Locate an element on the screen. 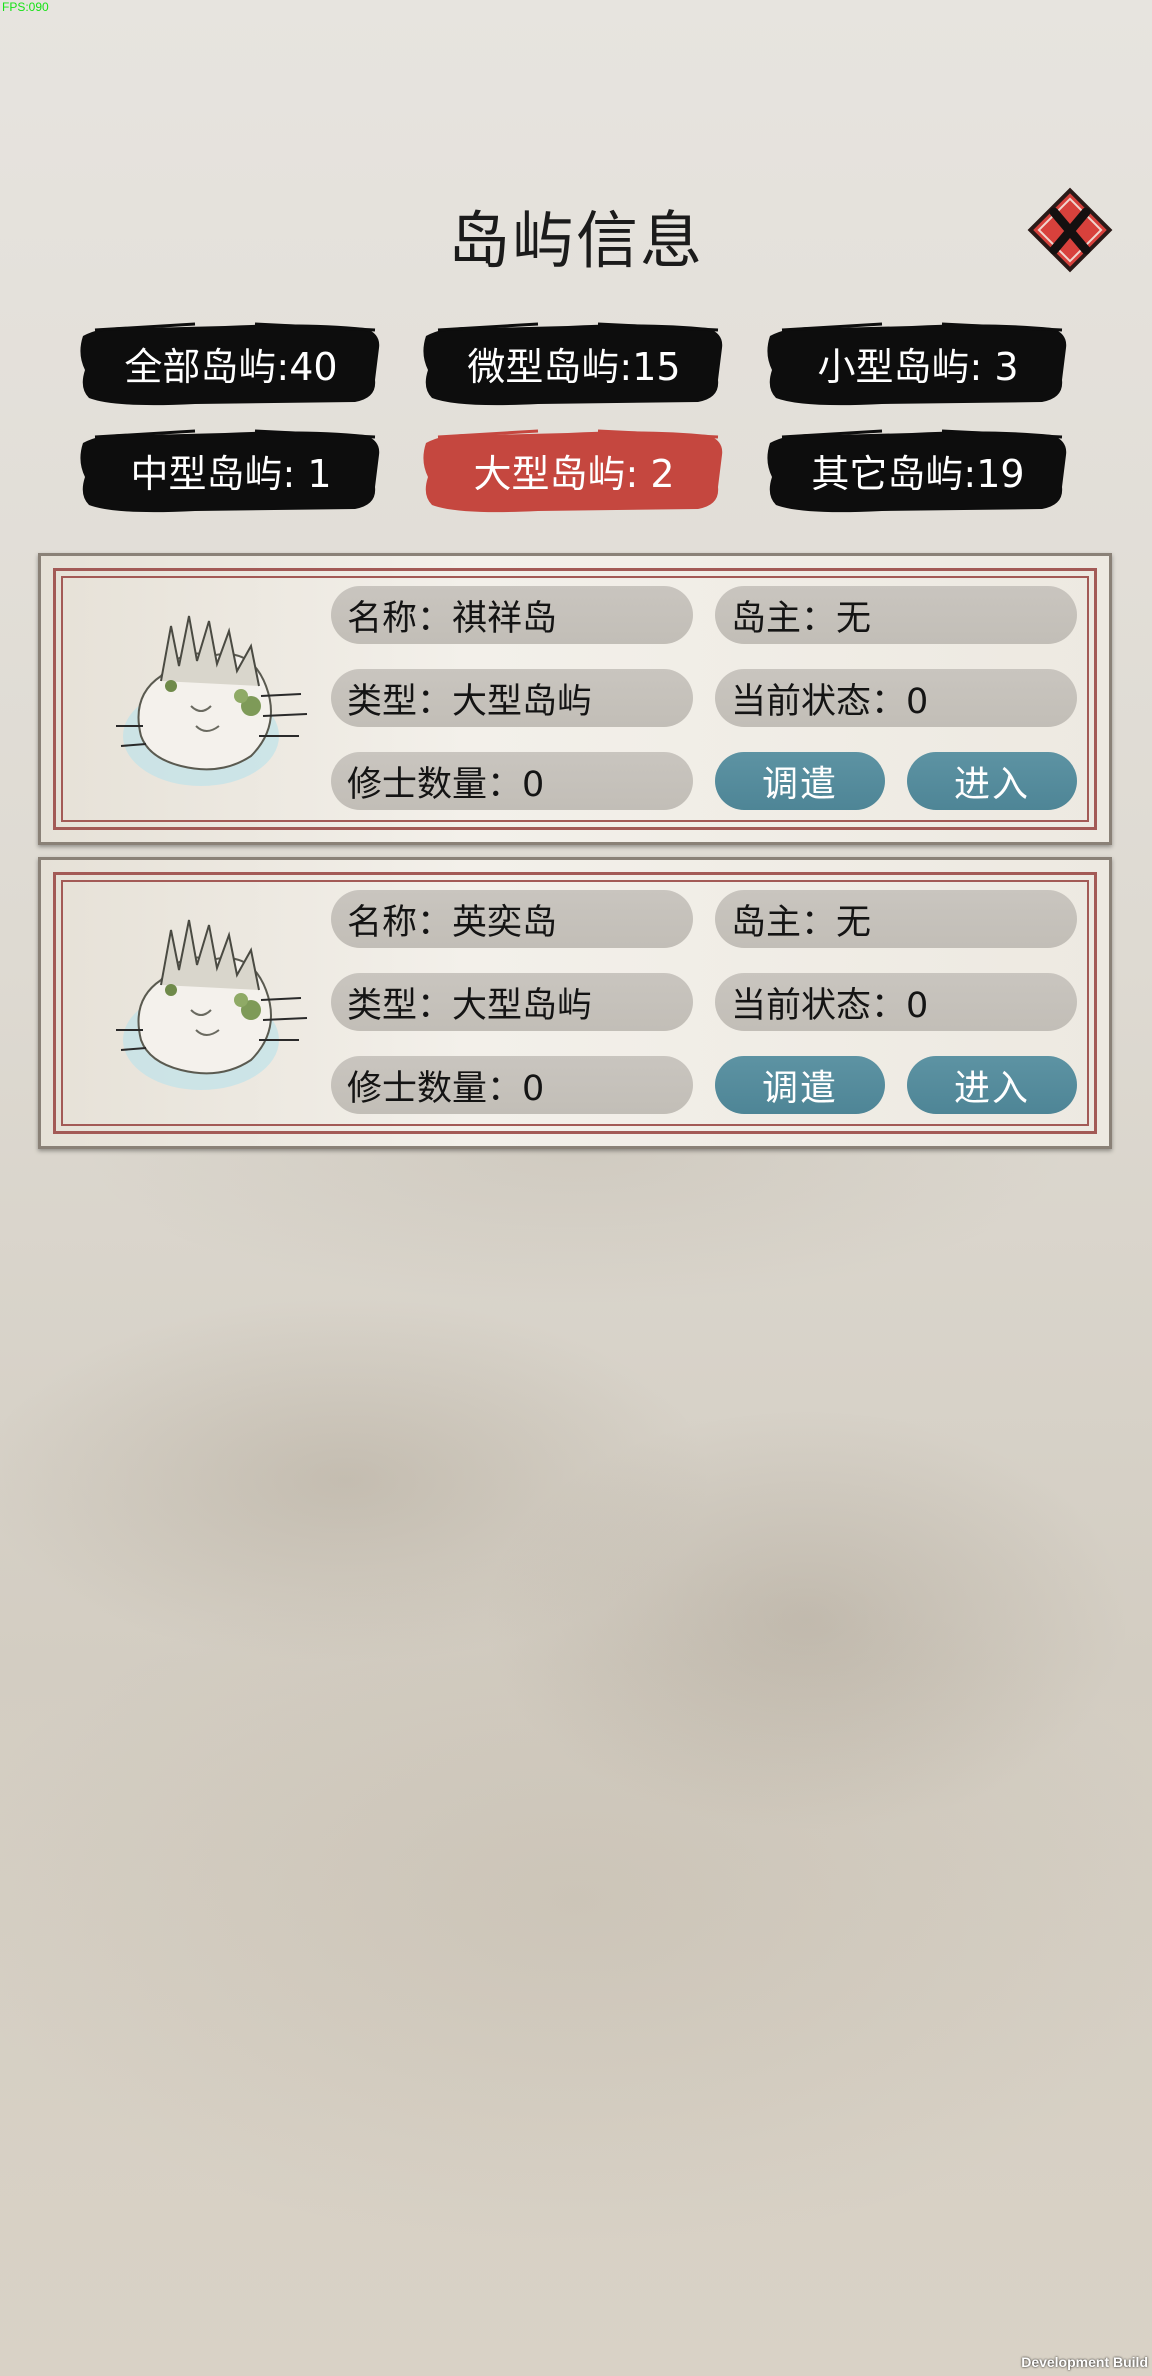 This screenshot has width=1152, height=2376. tab-label: 其它岛屿:19 is located at coordinates (918, 473).